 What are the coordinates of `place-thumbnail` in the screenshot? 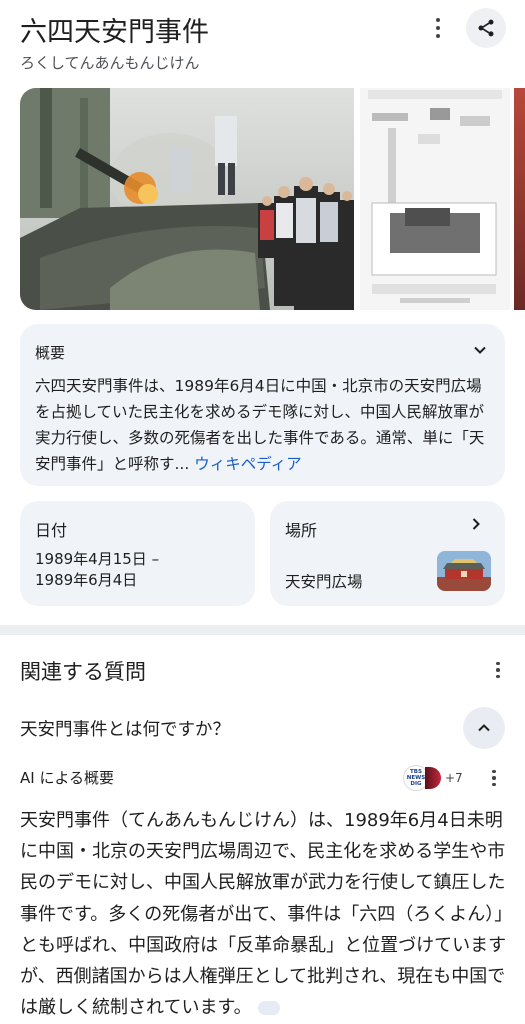 It's located at (464, 571).